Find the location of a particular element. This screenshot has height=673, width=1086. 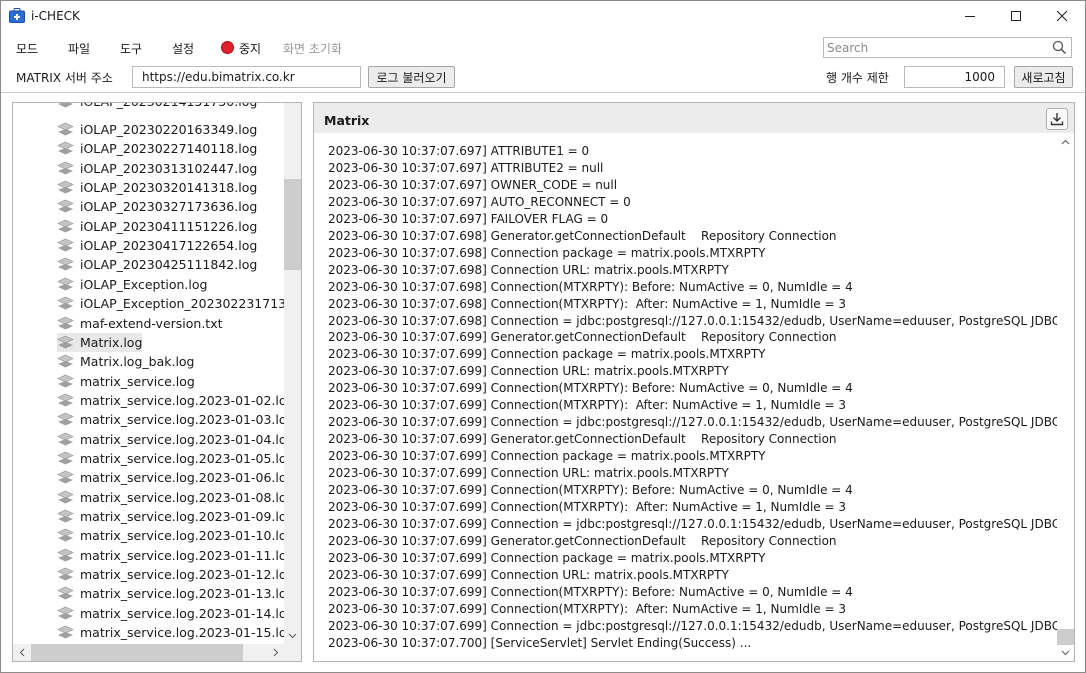

minimize-button is located at coordinates (970, 16).